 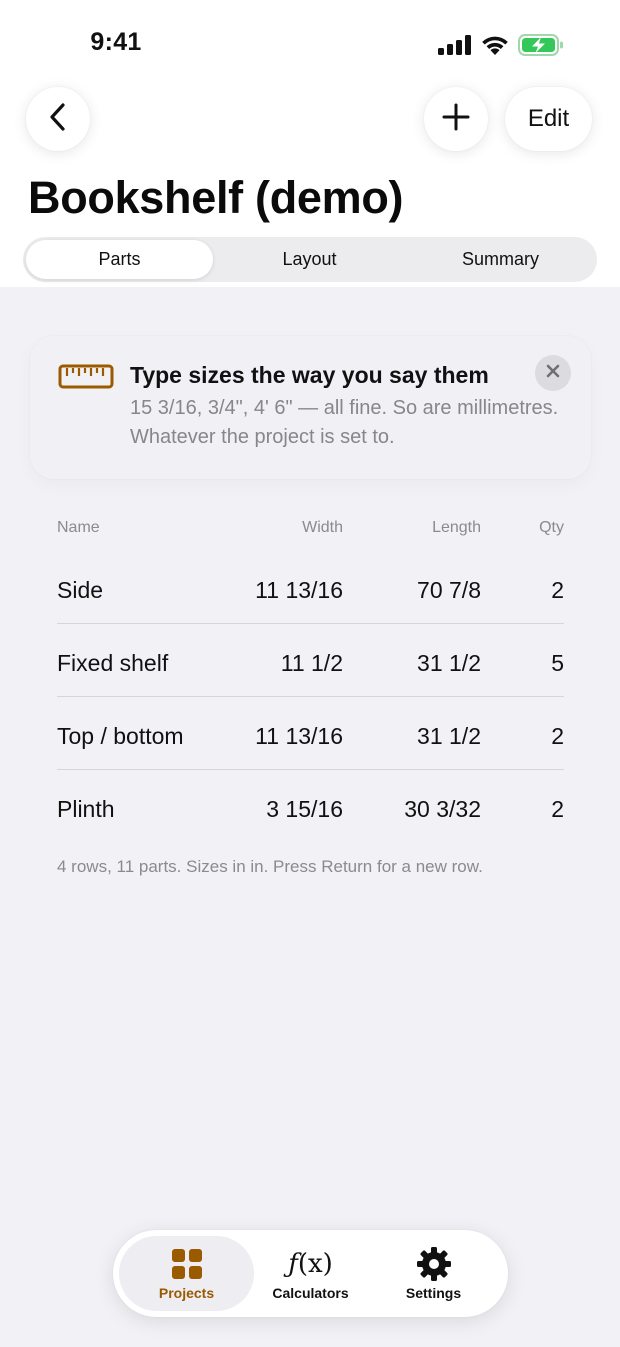 I want to click on cell-name: Fixed shelf, so click(x=112, y=663).